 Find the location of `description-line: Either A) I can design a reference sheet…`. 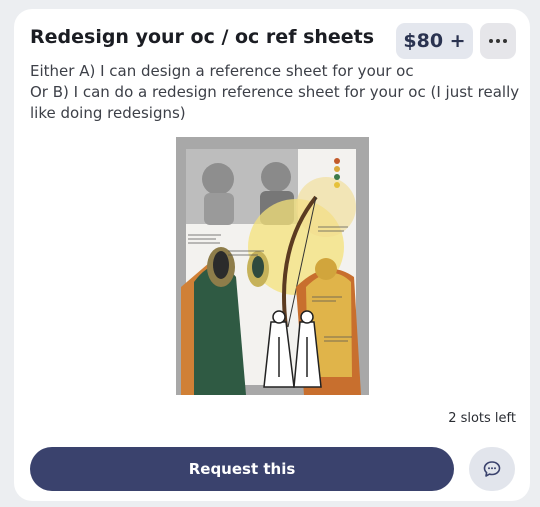

description-line: Either A) I can design a reference sheet… is located at coordinates (222, 71).